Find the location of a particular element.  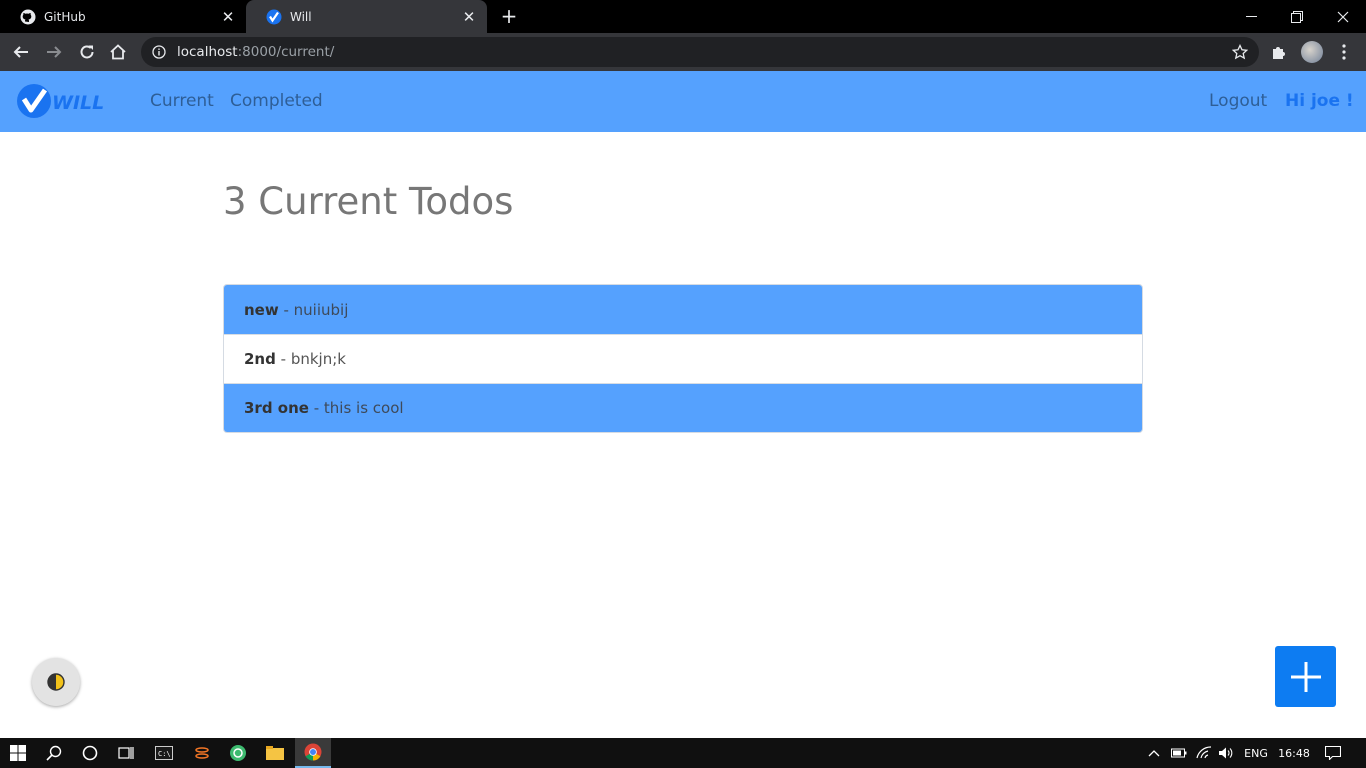

file-explorer-icon is located at coordinates (275, 753).